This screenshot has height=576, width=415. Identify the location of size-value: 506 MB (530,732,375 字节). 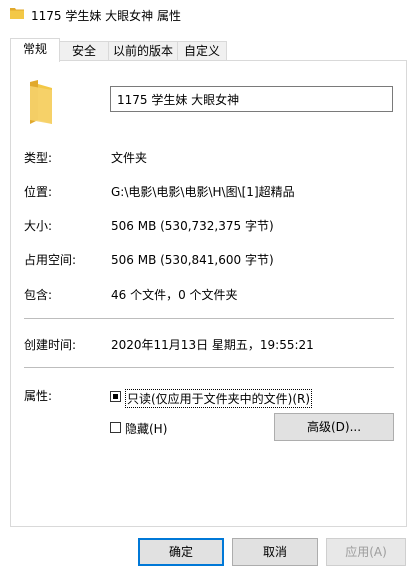
(192, 226).